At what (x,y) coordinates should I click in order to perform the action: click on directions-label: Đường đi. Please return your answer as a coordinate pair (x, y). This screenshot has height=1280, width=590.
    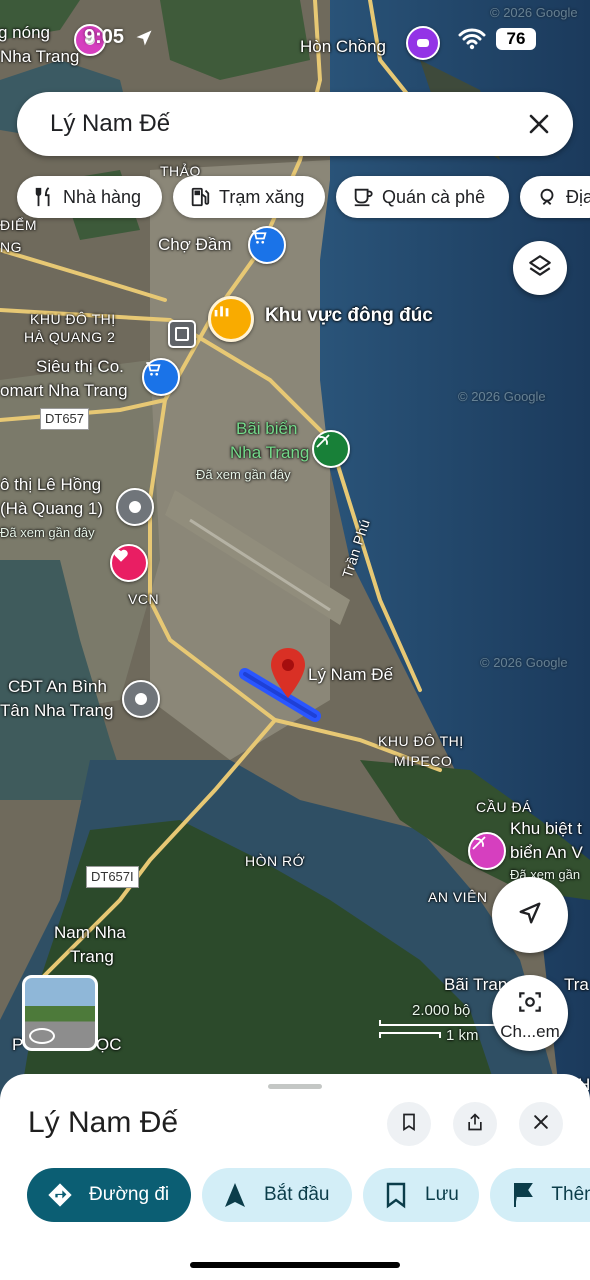
    Looking at the image, I should click on (129, 1194).